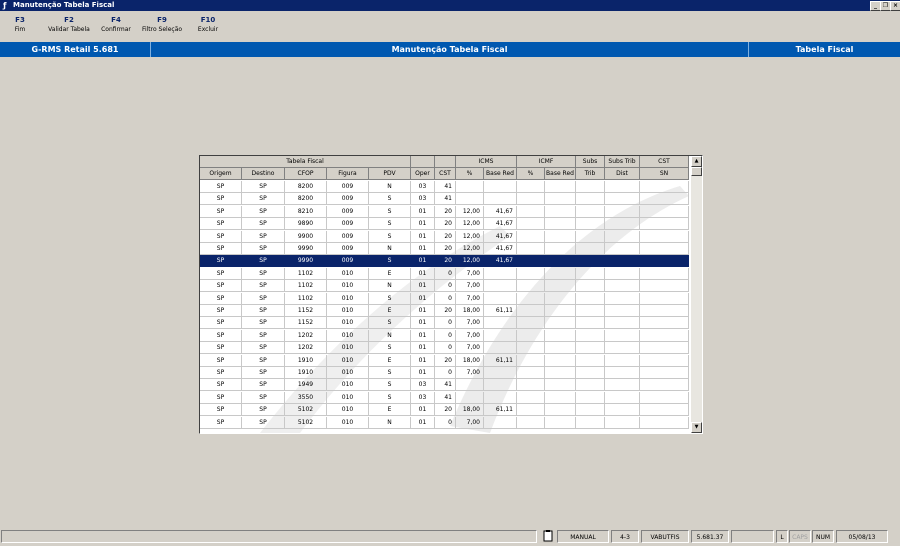  Describe the element at coordinates (162, 24) in the screenshot. I see `filtro-selecao-button: F9 Filtro Seleção` at that location.